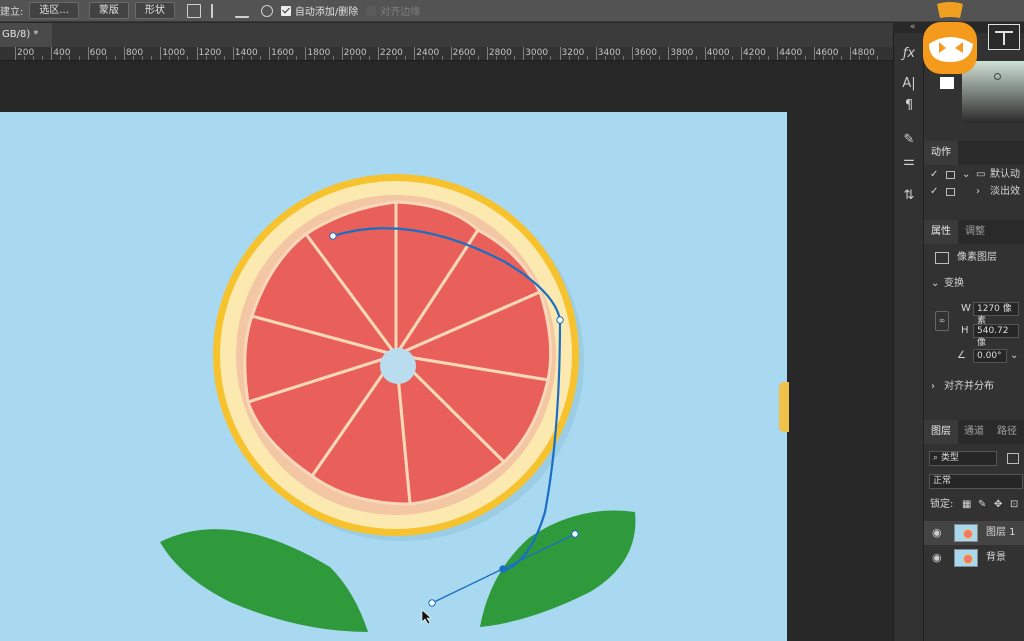 The width and height of the screenshot is (1024, 641). I want to click on layer-filter-select: ⌕ 类型, so click(963, 458).